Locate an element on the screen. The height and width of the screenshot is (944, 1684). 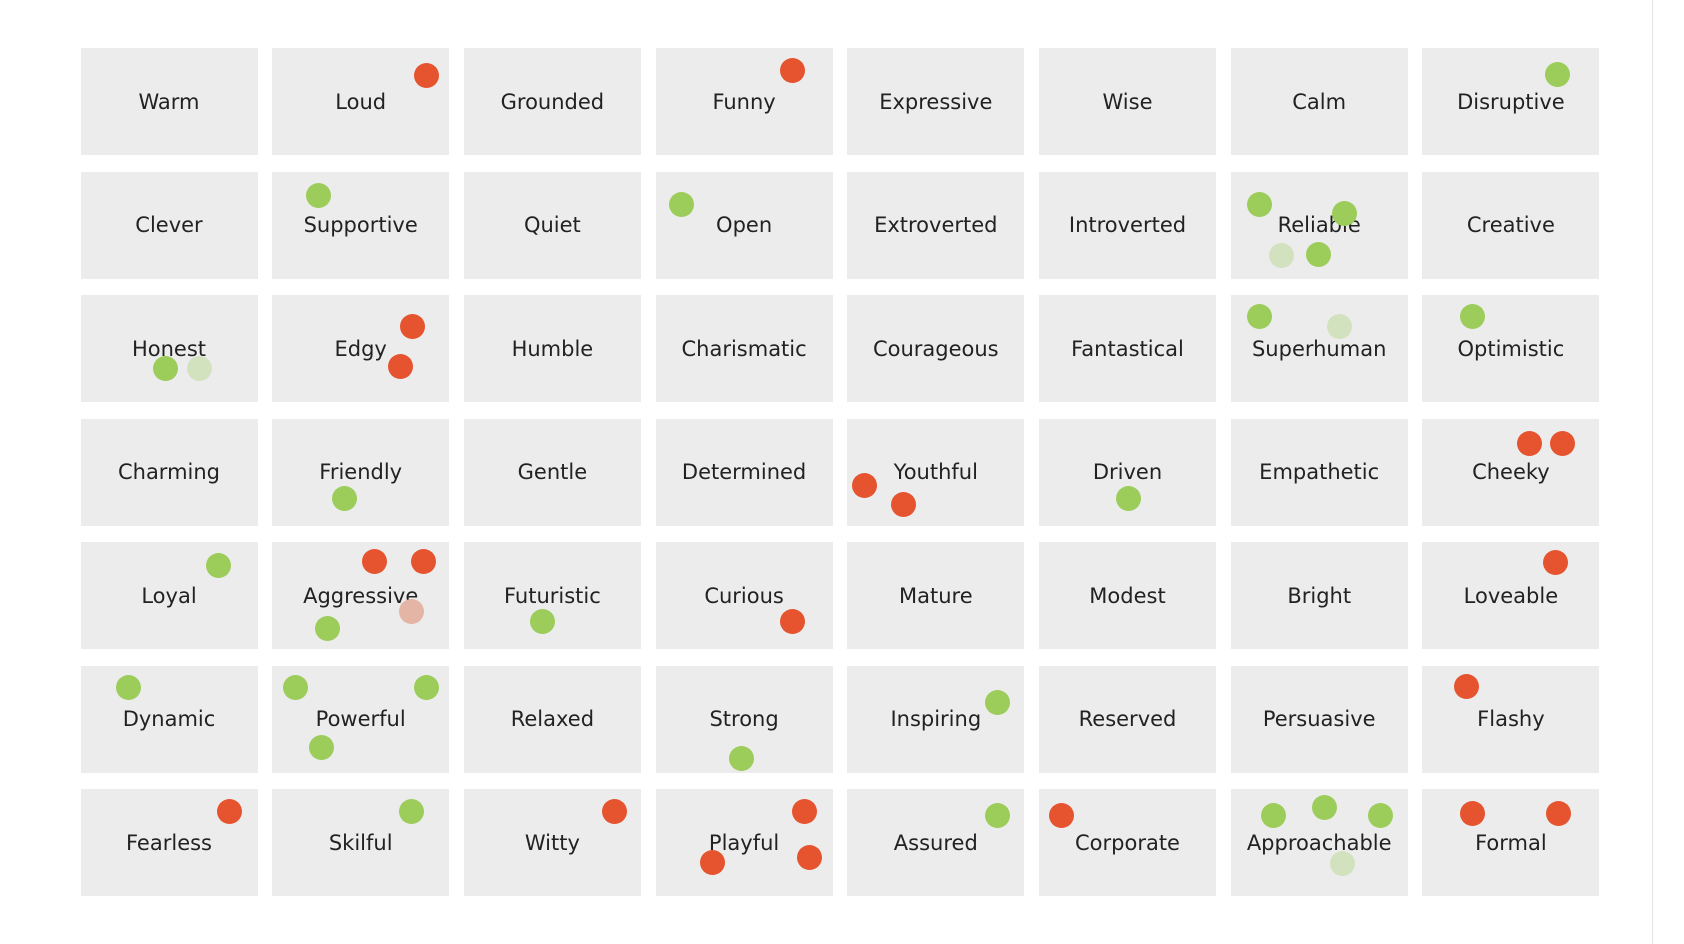
trait-label: Skilful is located at coordinates (360, 842).